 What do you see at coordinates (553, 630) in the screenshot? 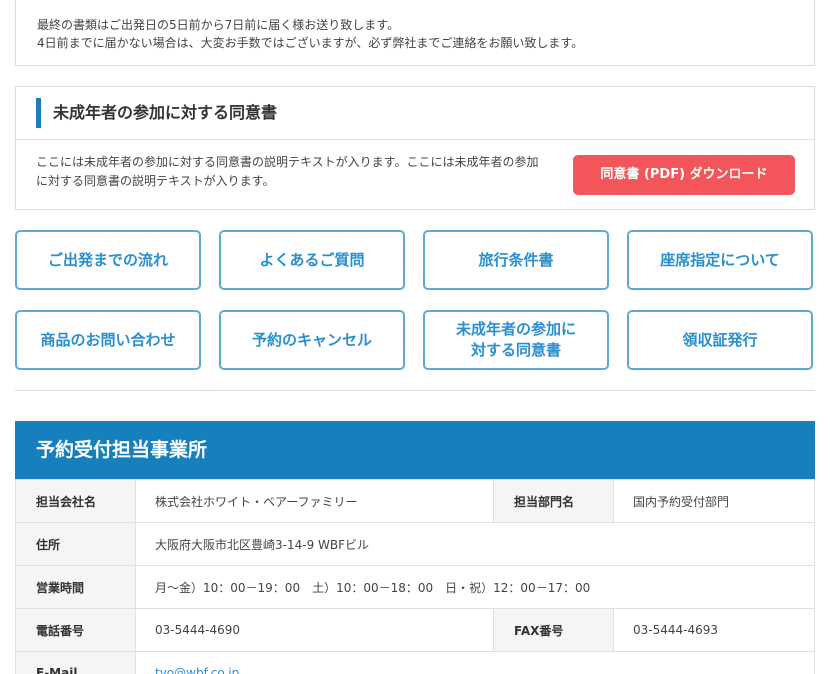
I see `fax-label: FAX番号` at bounding box center [553, 630].